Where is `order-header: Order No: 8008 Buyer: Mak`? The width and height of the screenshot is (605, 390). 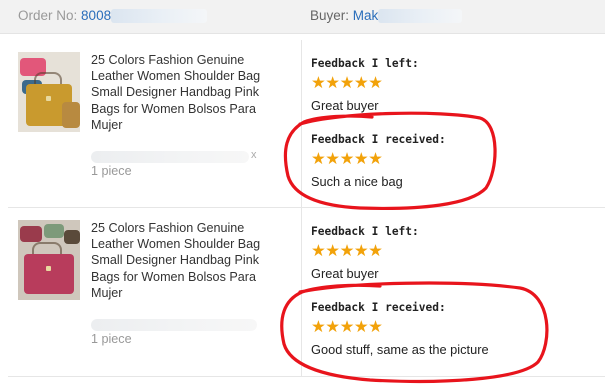
order-header: Order No: 8008 Buyer: Mak is located at coordinates (302, 17).